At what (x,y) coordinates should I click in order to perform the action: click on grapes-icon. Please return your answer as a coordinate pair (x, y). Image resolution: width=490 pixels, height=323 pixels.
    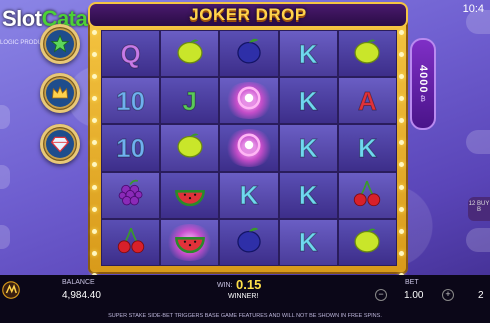
    Looking at the image, I should click on (131, 195).